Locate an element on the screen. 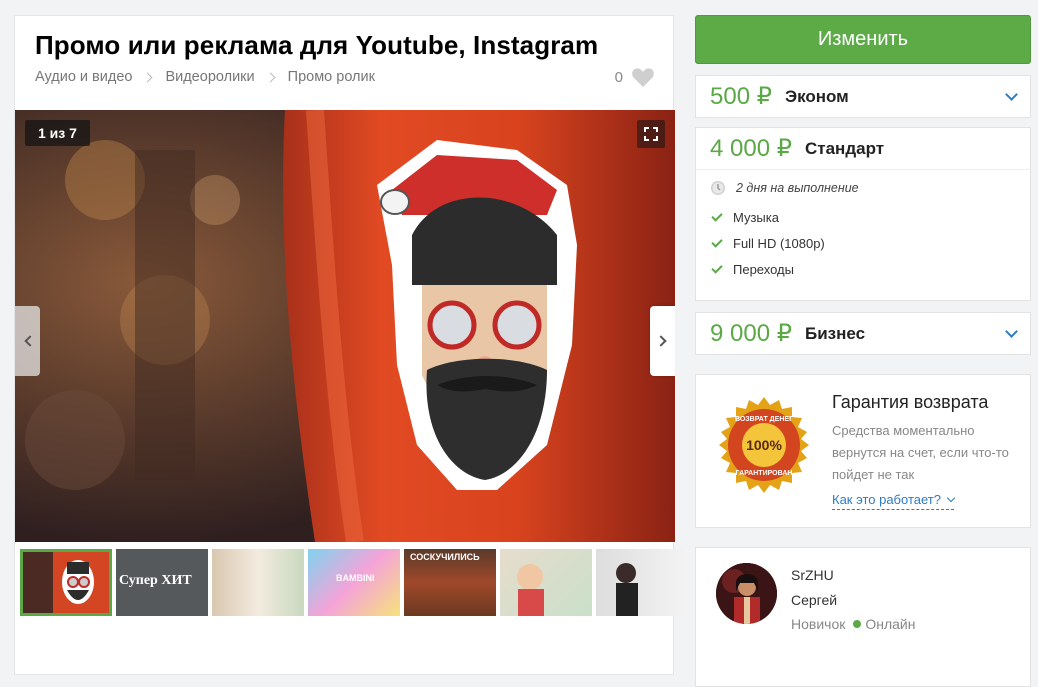  package-price: 4 000 ₽ is located at coordinates (751, 148).